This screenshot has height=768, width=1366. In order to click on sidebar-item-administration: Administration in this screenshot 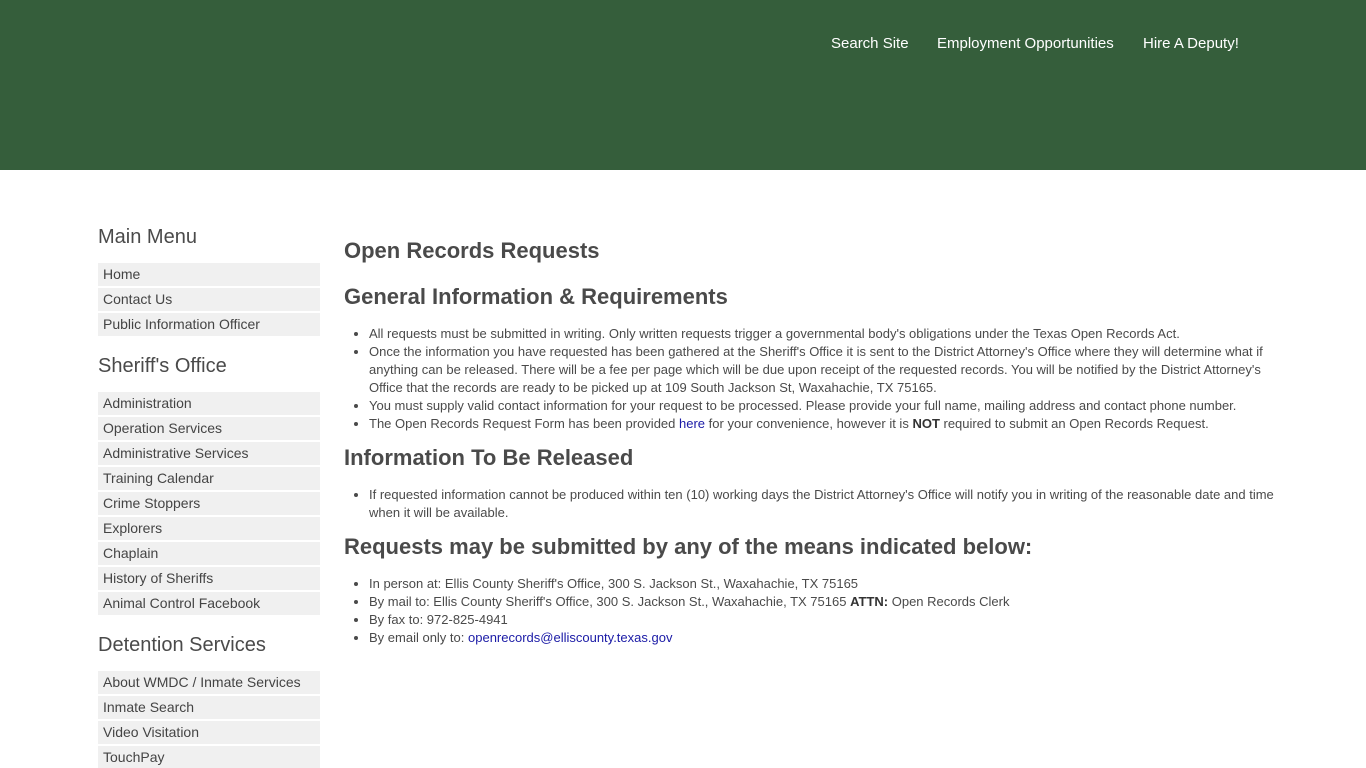, I will do `click(209, 404)`.